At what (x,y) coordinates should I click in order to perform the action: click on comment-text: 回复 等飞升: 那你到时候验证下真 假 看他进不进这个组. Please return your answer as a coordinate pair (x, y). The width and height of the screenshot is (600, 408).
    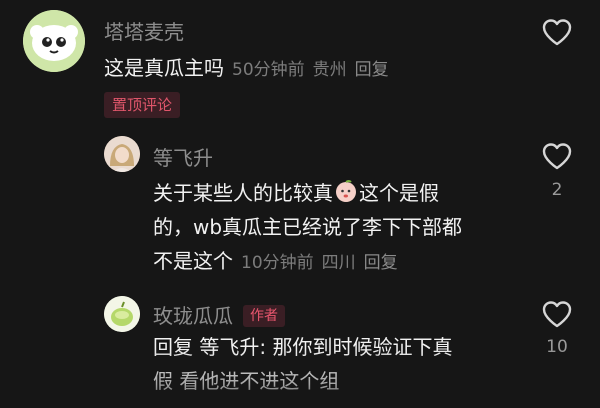
    Looking at the image, I should click on (302, 364).